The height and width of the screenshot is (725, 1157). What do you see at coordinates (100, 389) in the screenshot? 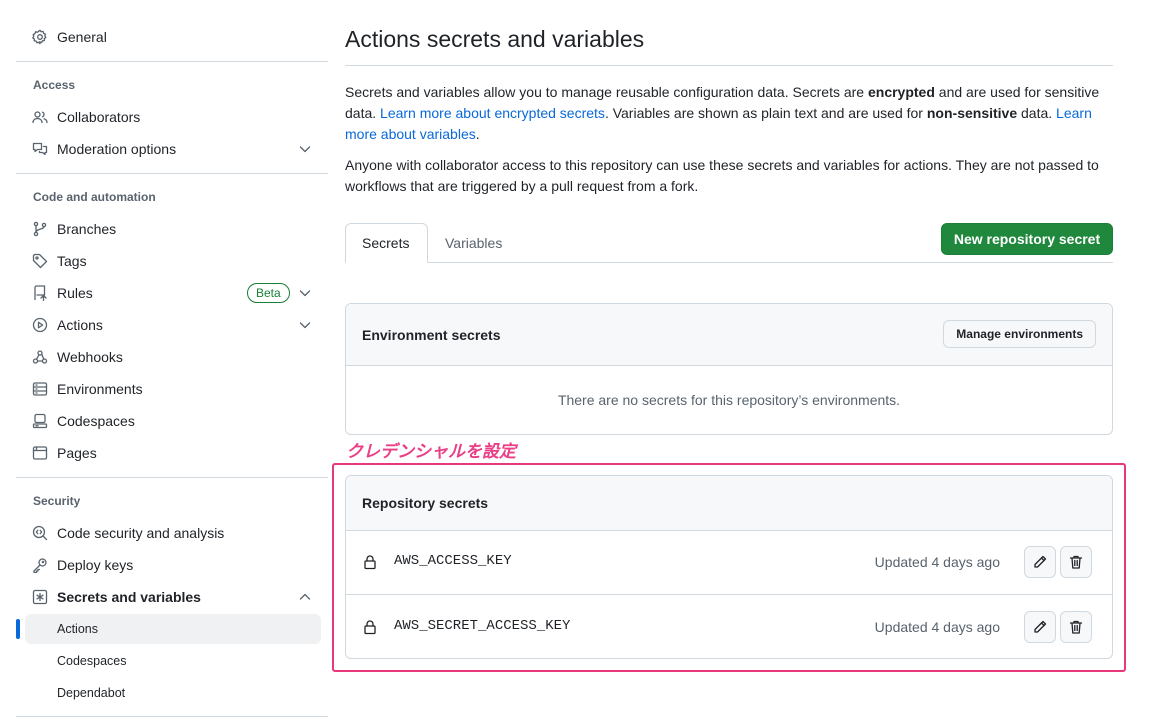
I see `sidebar-item-label: Environments` at bounding box center [100, 389].